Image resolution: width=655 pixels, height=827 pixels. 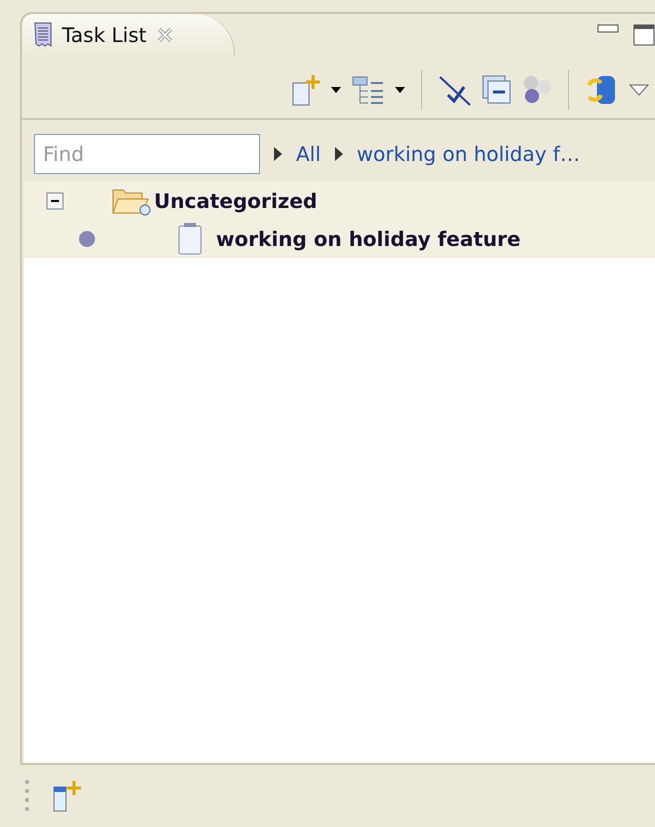 What do you see at coordinates (368, 239) in the screenshot?
I see `task-label: working on holiday feature` at bounding box center [368, 239].